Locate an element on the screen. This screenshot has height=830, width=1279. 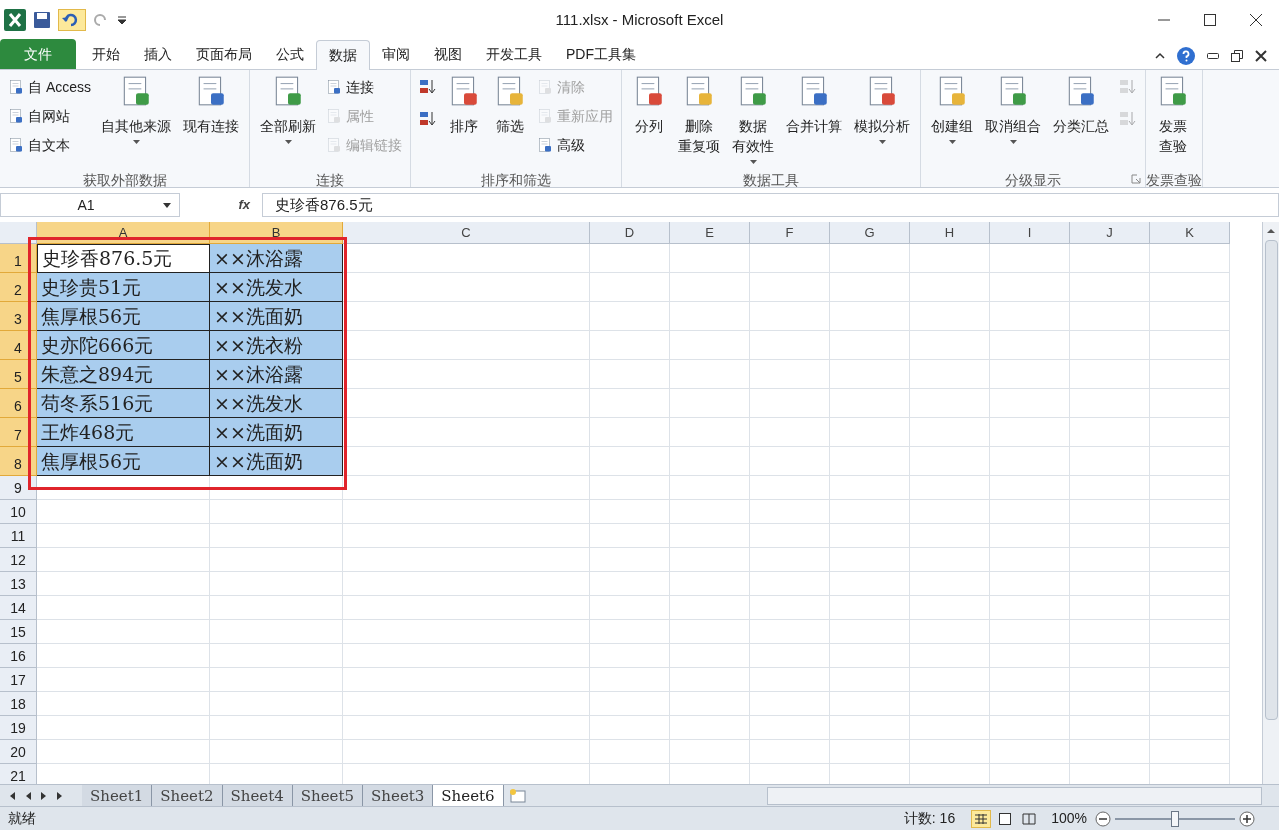
scrollbar-thumb is located at coordinates (1271, 480).